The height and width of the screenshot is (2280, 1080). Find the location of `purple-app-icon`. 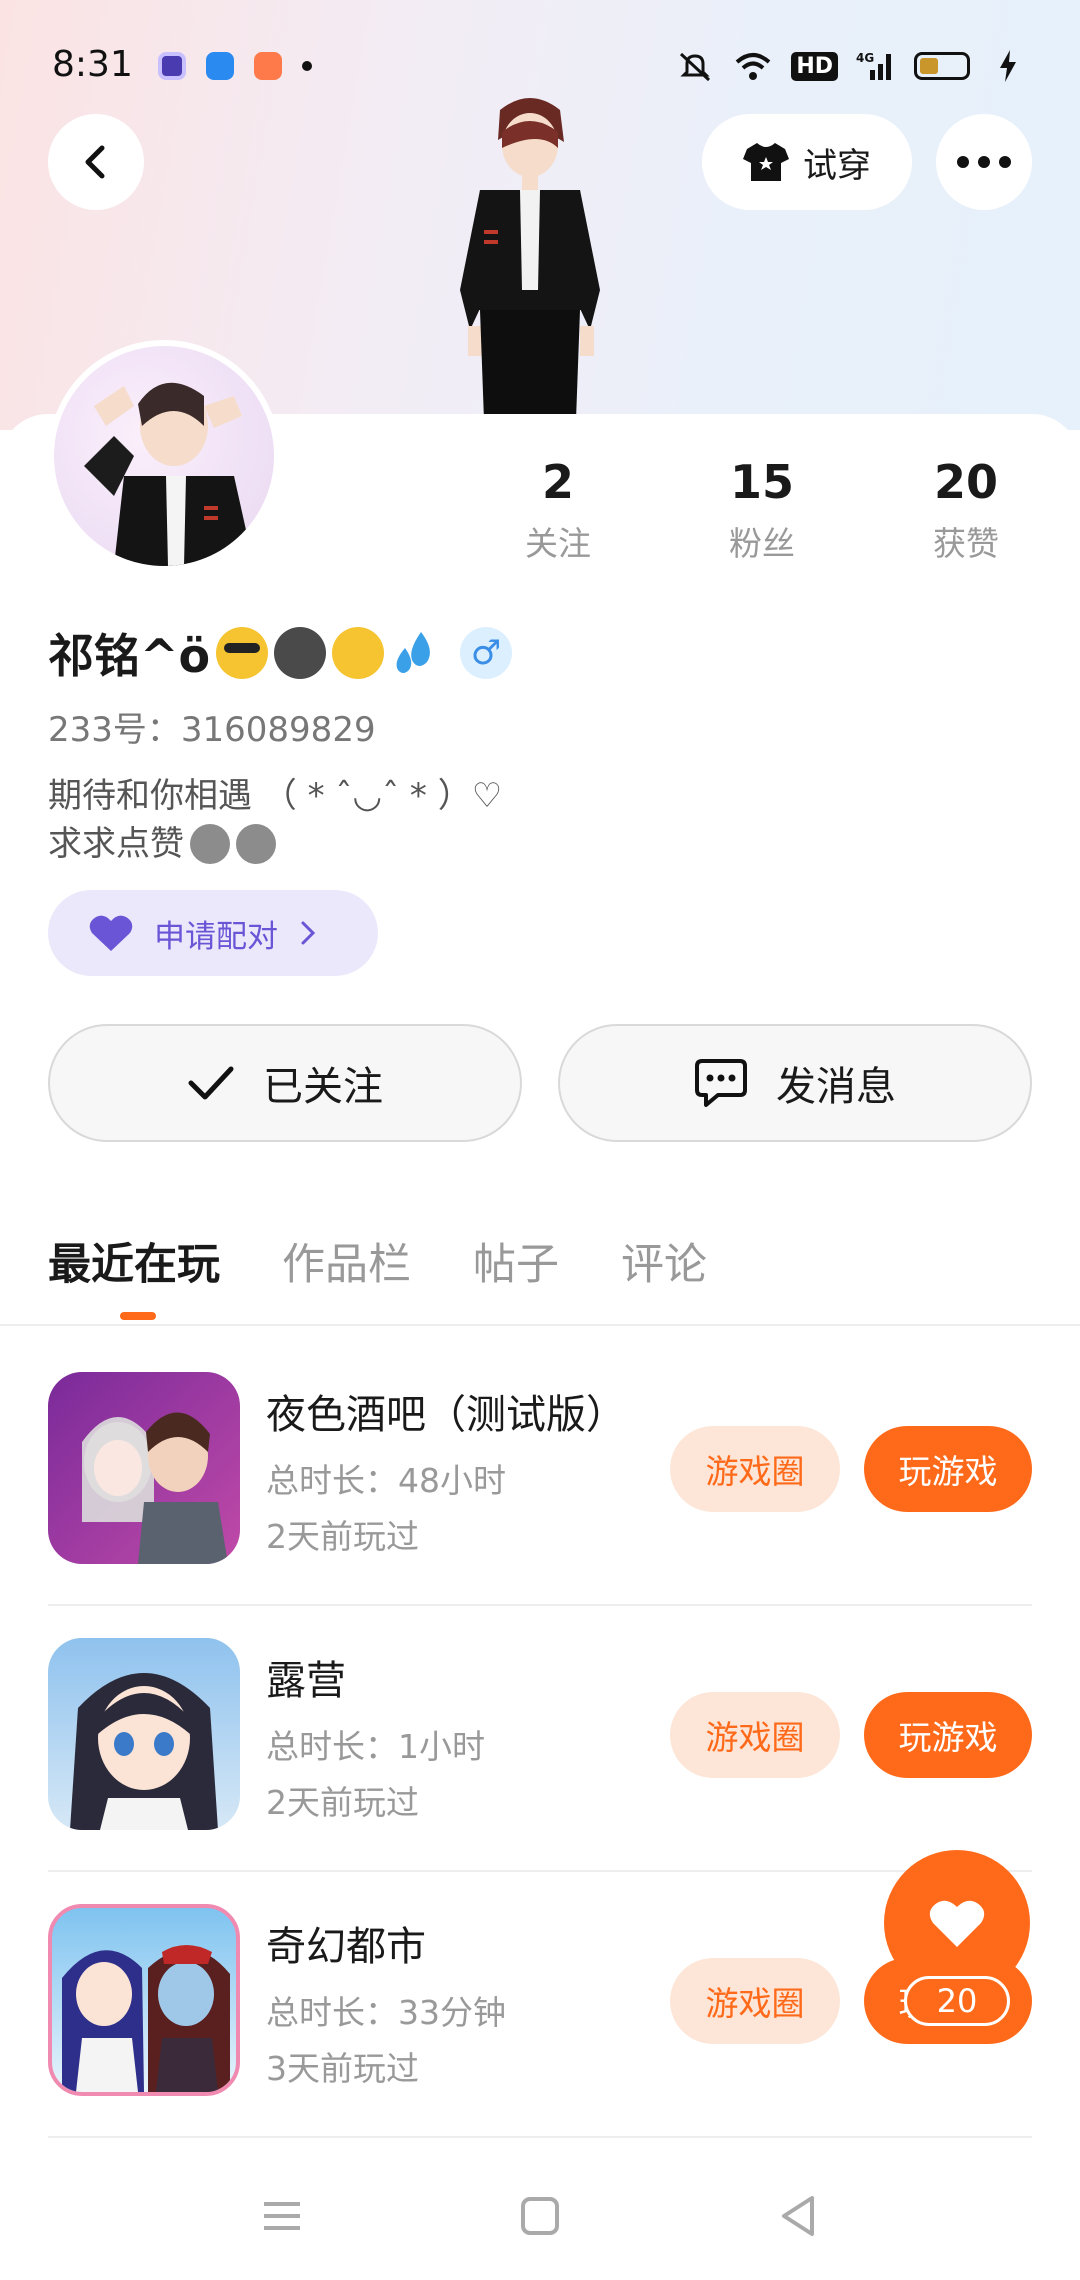

purple-app-icon is located at coordinates (172, 66).